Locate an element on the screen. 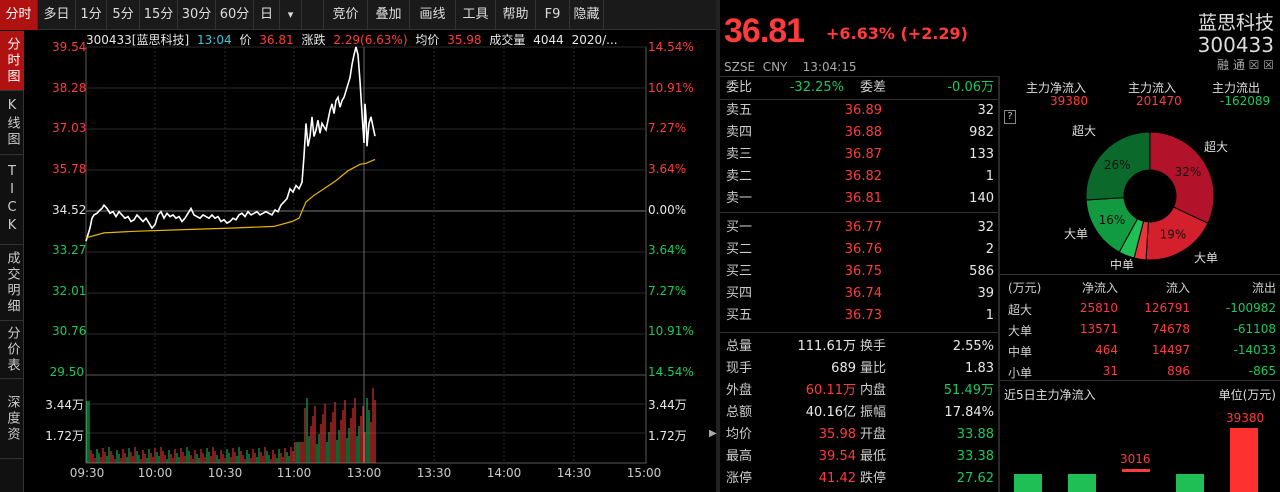 This screenshot has height=492, width=1280. quote-icons: 融 通 ☒ ☒ is located at coordinates (1245, 64).